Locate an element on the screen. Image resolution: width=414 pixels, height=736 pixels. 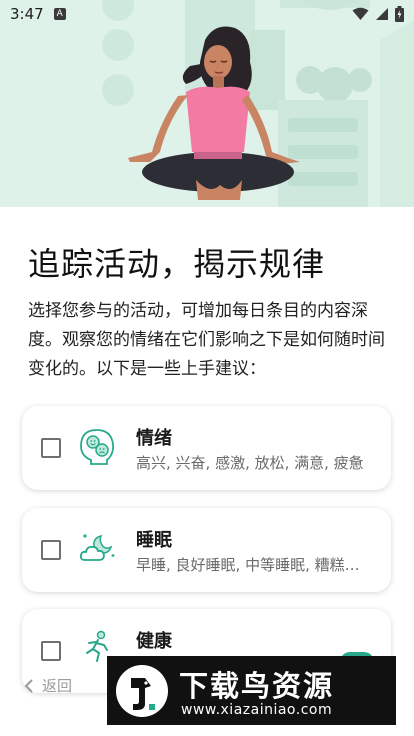
mood-title: 情绪 is located at coordinates (154, 438).